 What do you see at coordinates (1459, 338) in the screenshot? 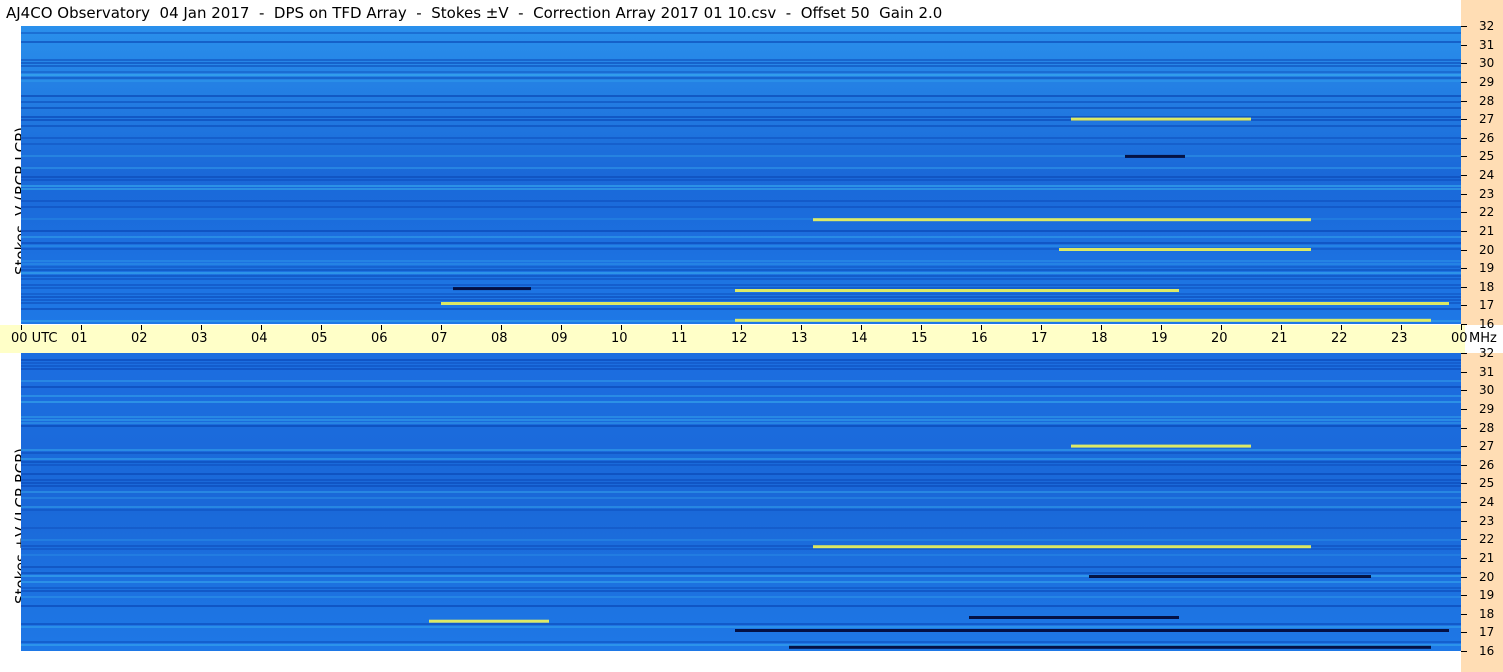
I see `time-tick-label: 00` at bounding box center [1459, 338].